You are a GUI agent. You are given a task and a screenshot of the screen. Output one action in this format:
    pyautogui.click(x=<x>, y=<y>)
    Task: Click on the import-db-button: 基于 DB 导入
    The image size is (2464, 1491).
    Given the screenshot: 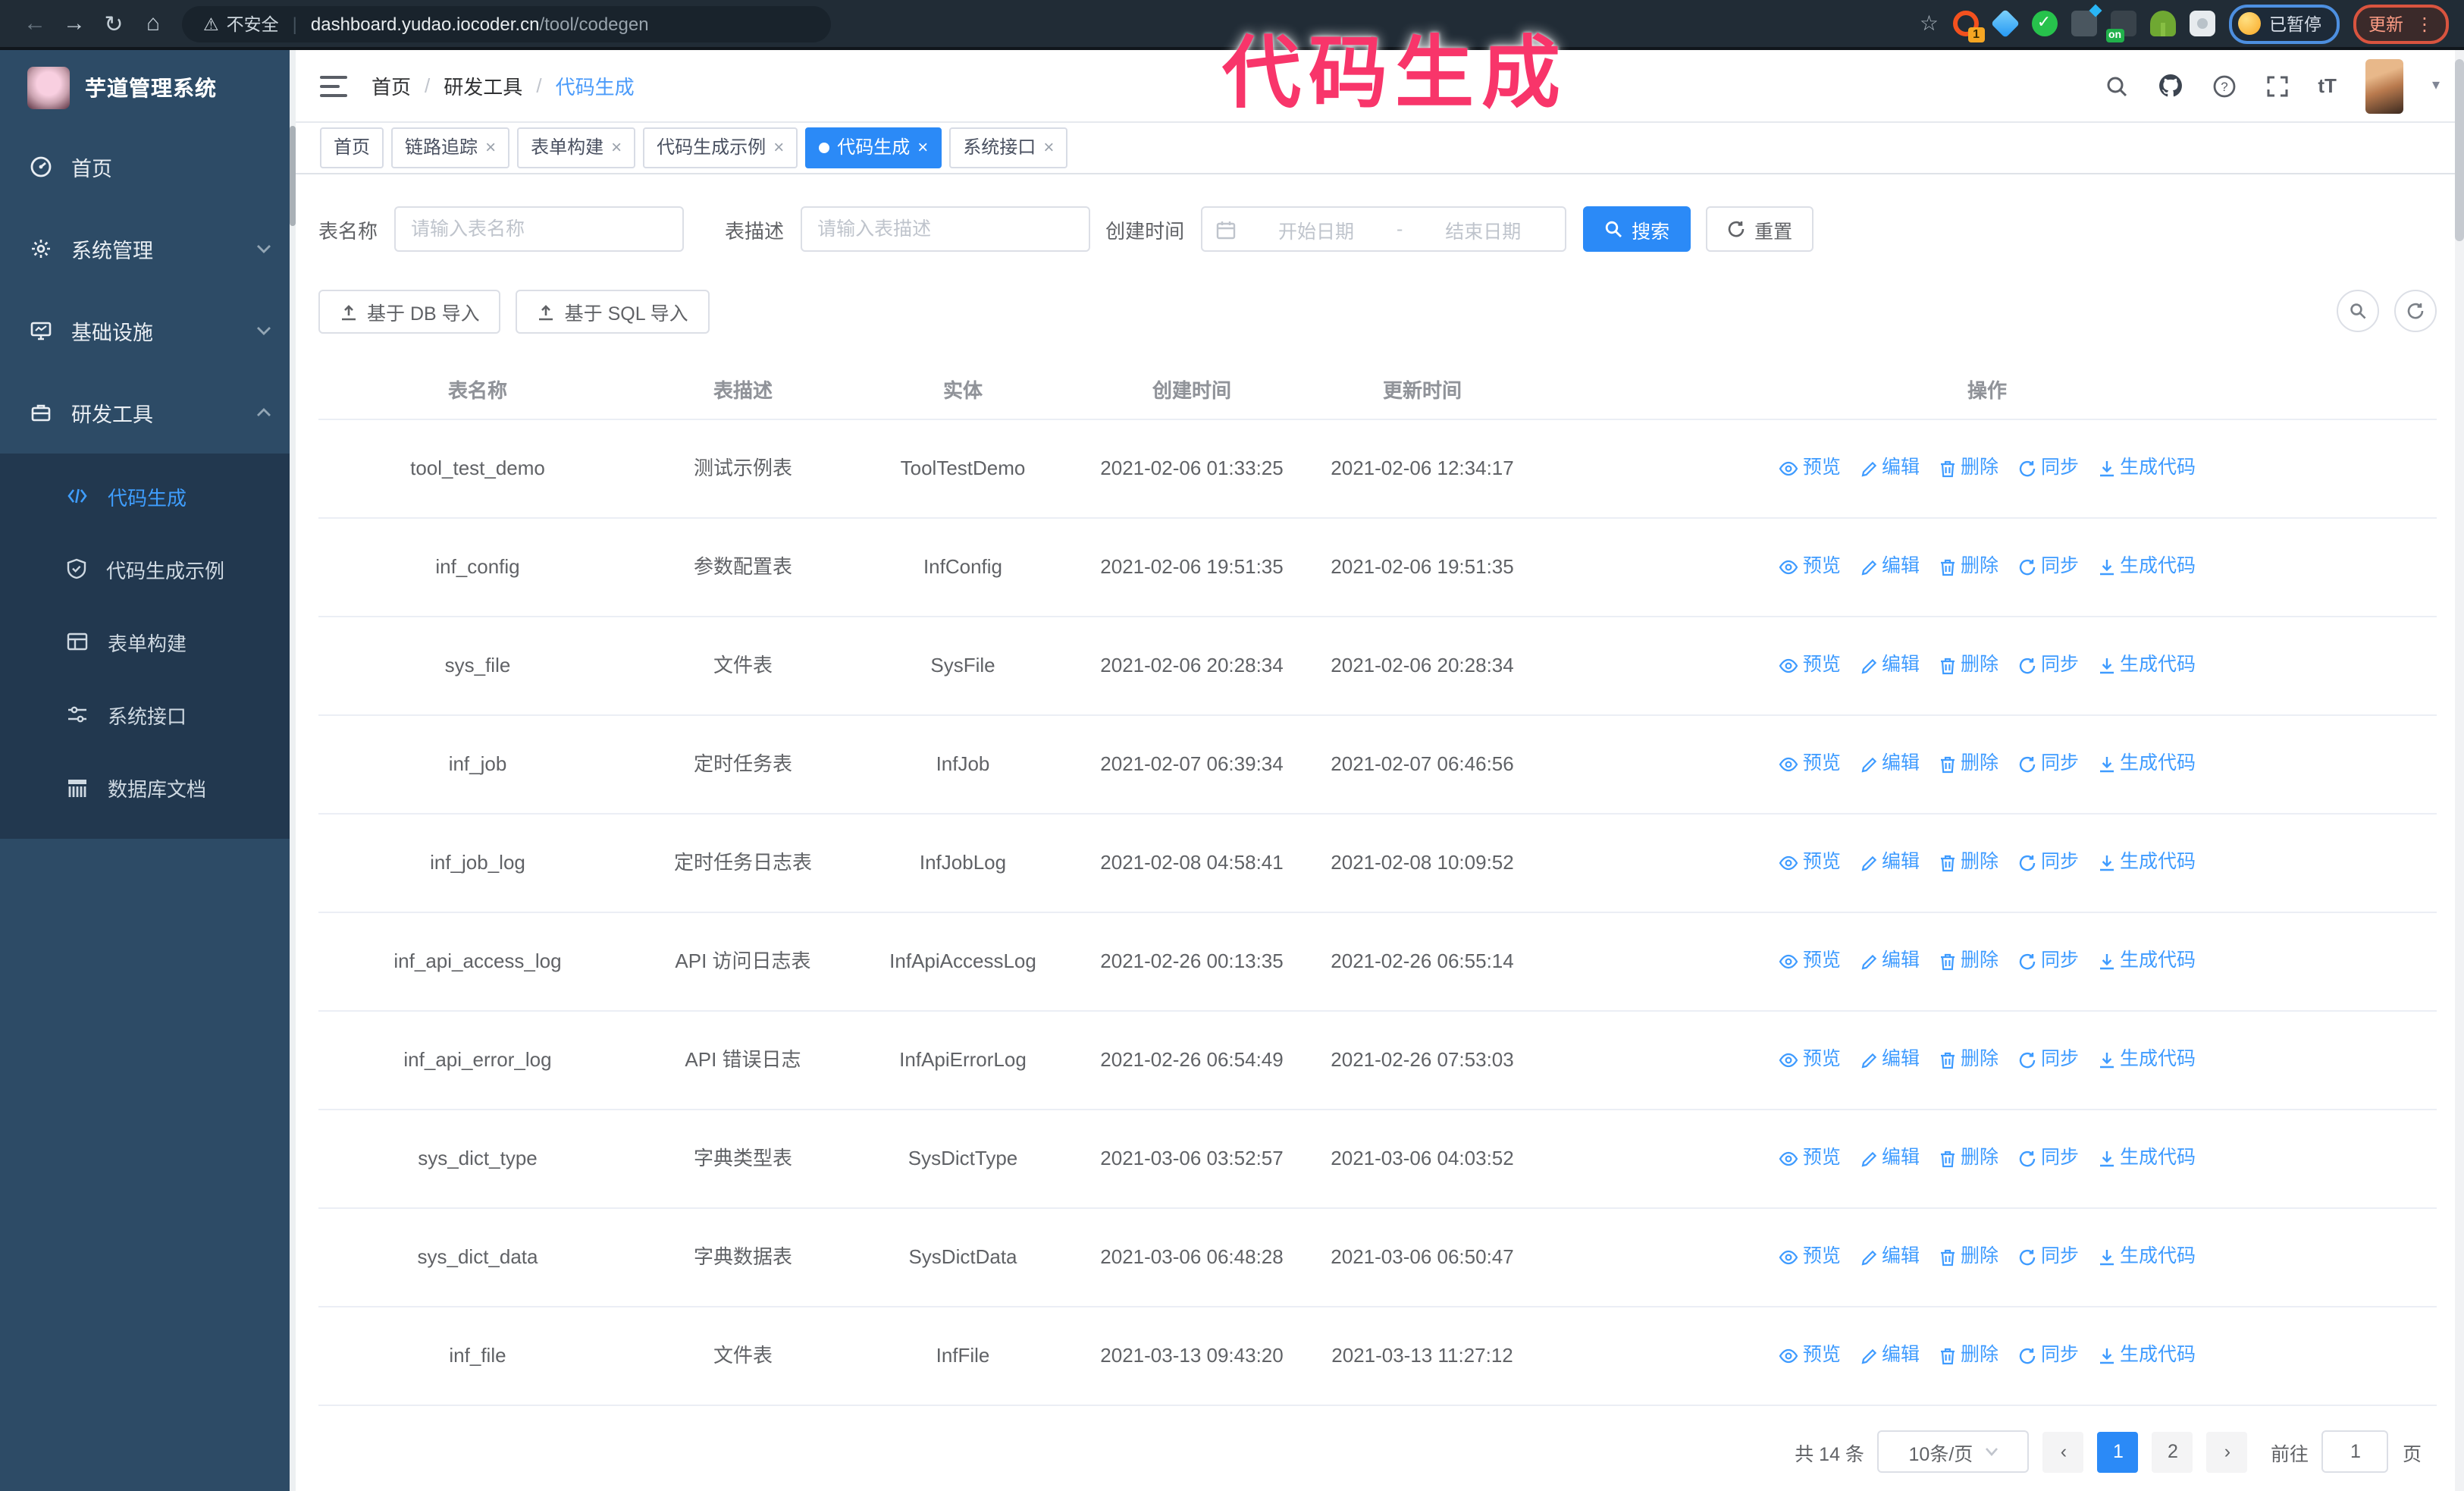 What is the action you would take?
    pyautogui.click(x=409, y=312)
    